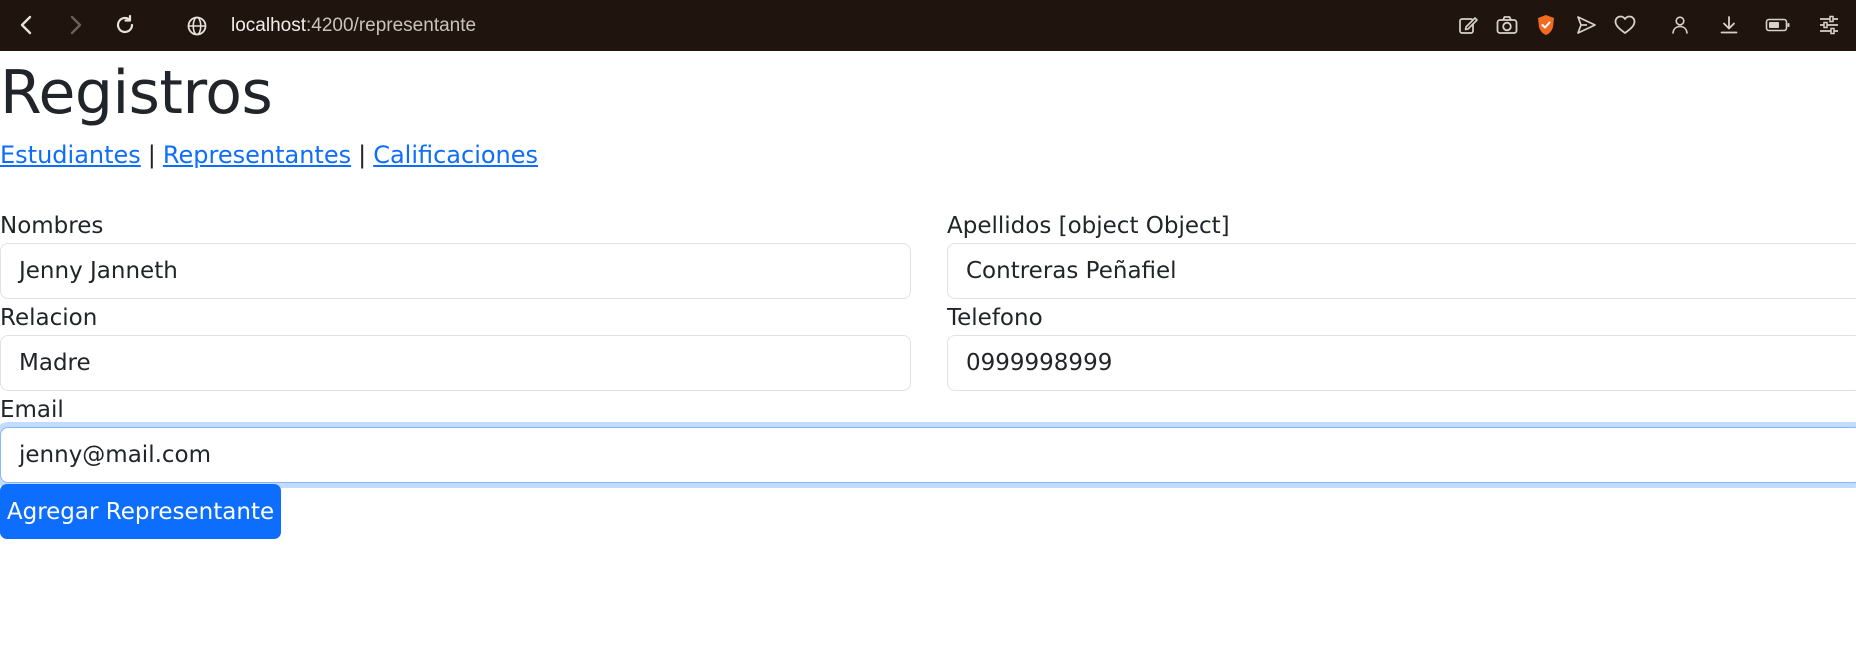 Image resolution: width=1856 pixels, height=656 pixels. I want to click on email-label: Email, so click(32, 410).